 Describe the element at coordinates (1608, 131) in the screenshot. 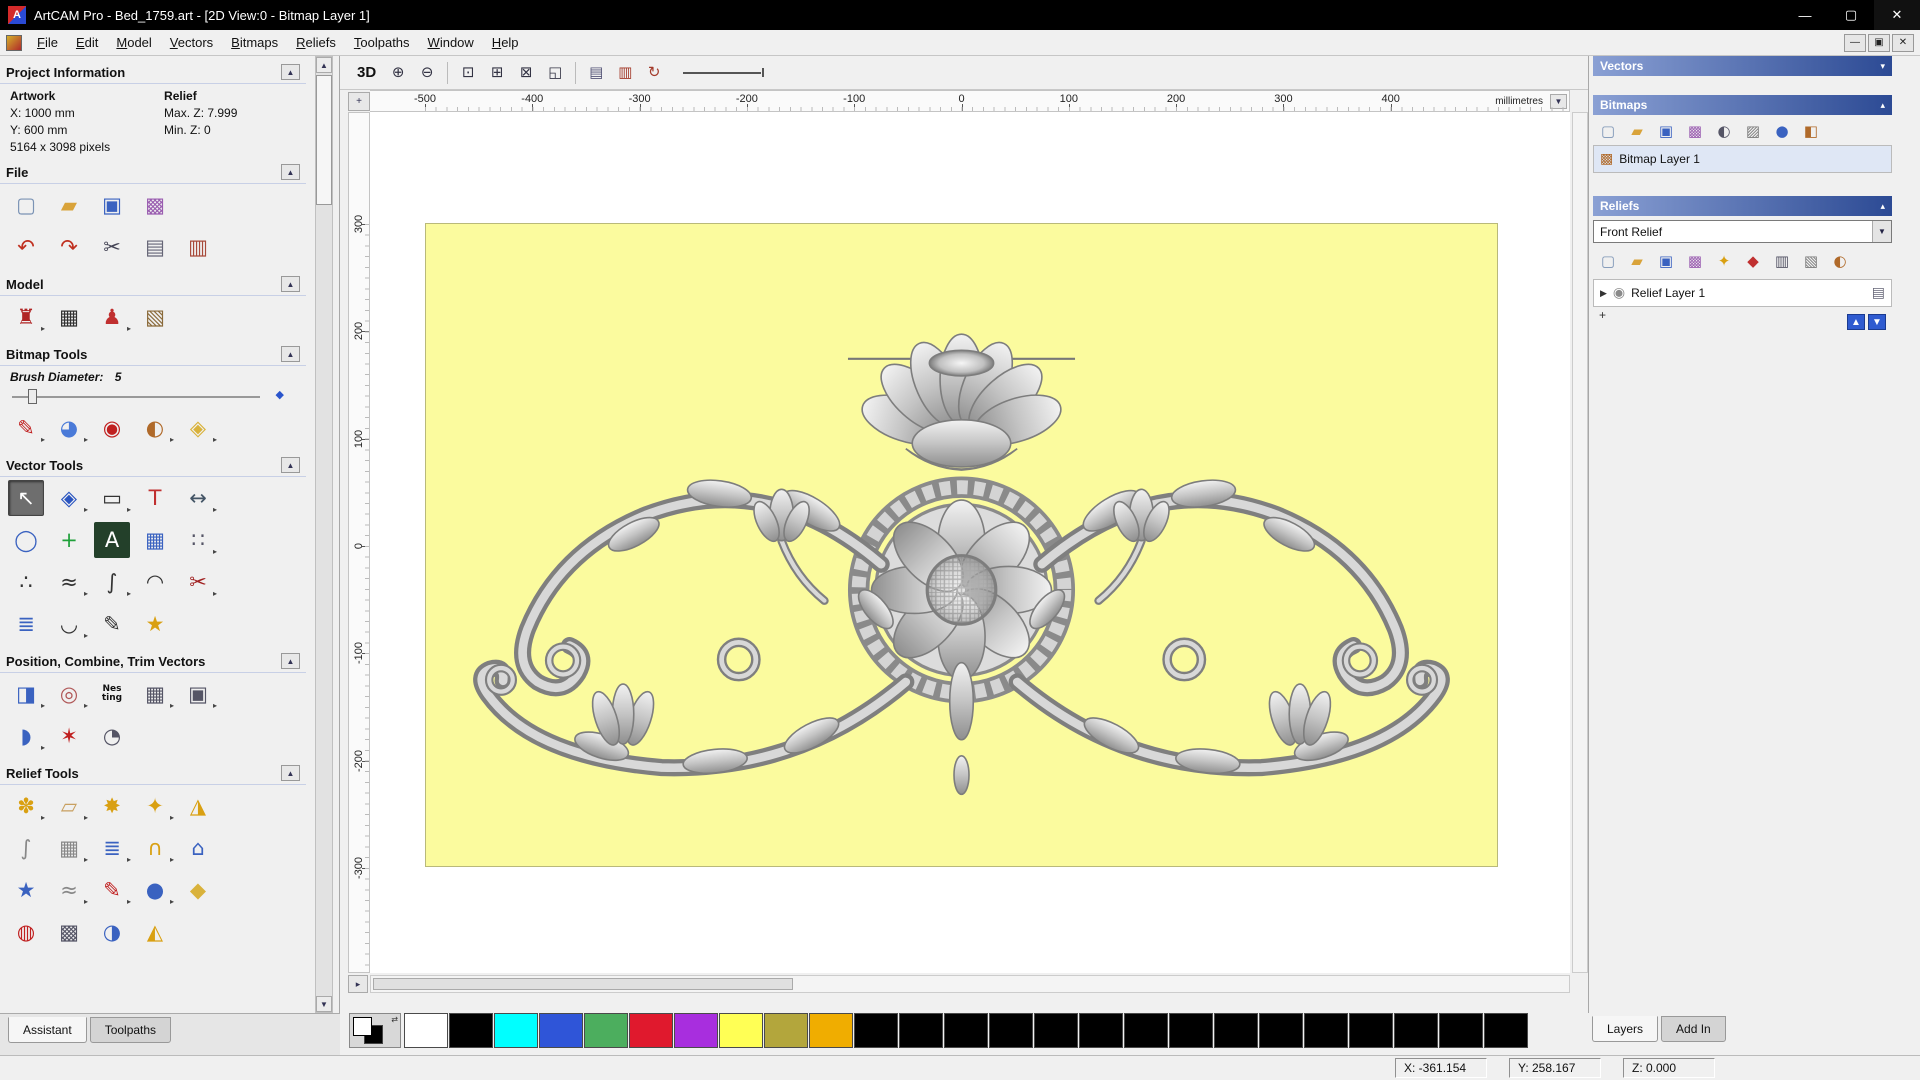

I see `new-bitmap-button: ▢` at that location.